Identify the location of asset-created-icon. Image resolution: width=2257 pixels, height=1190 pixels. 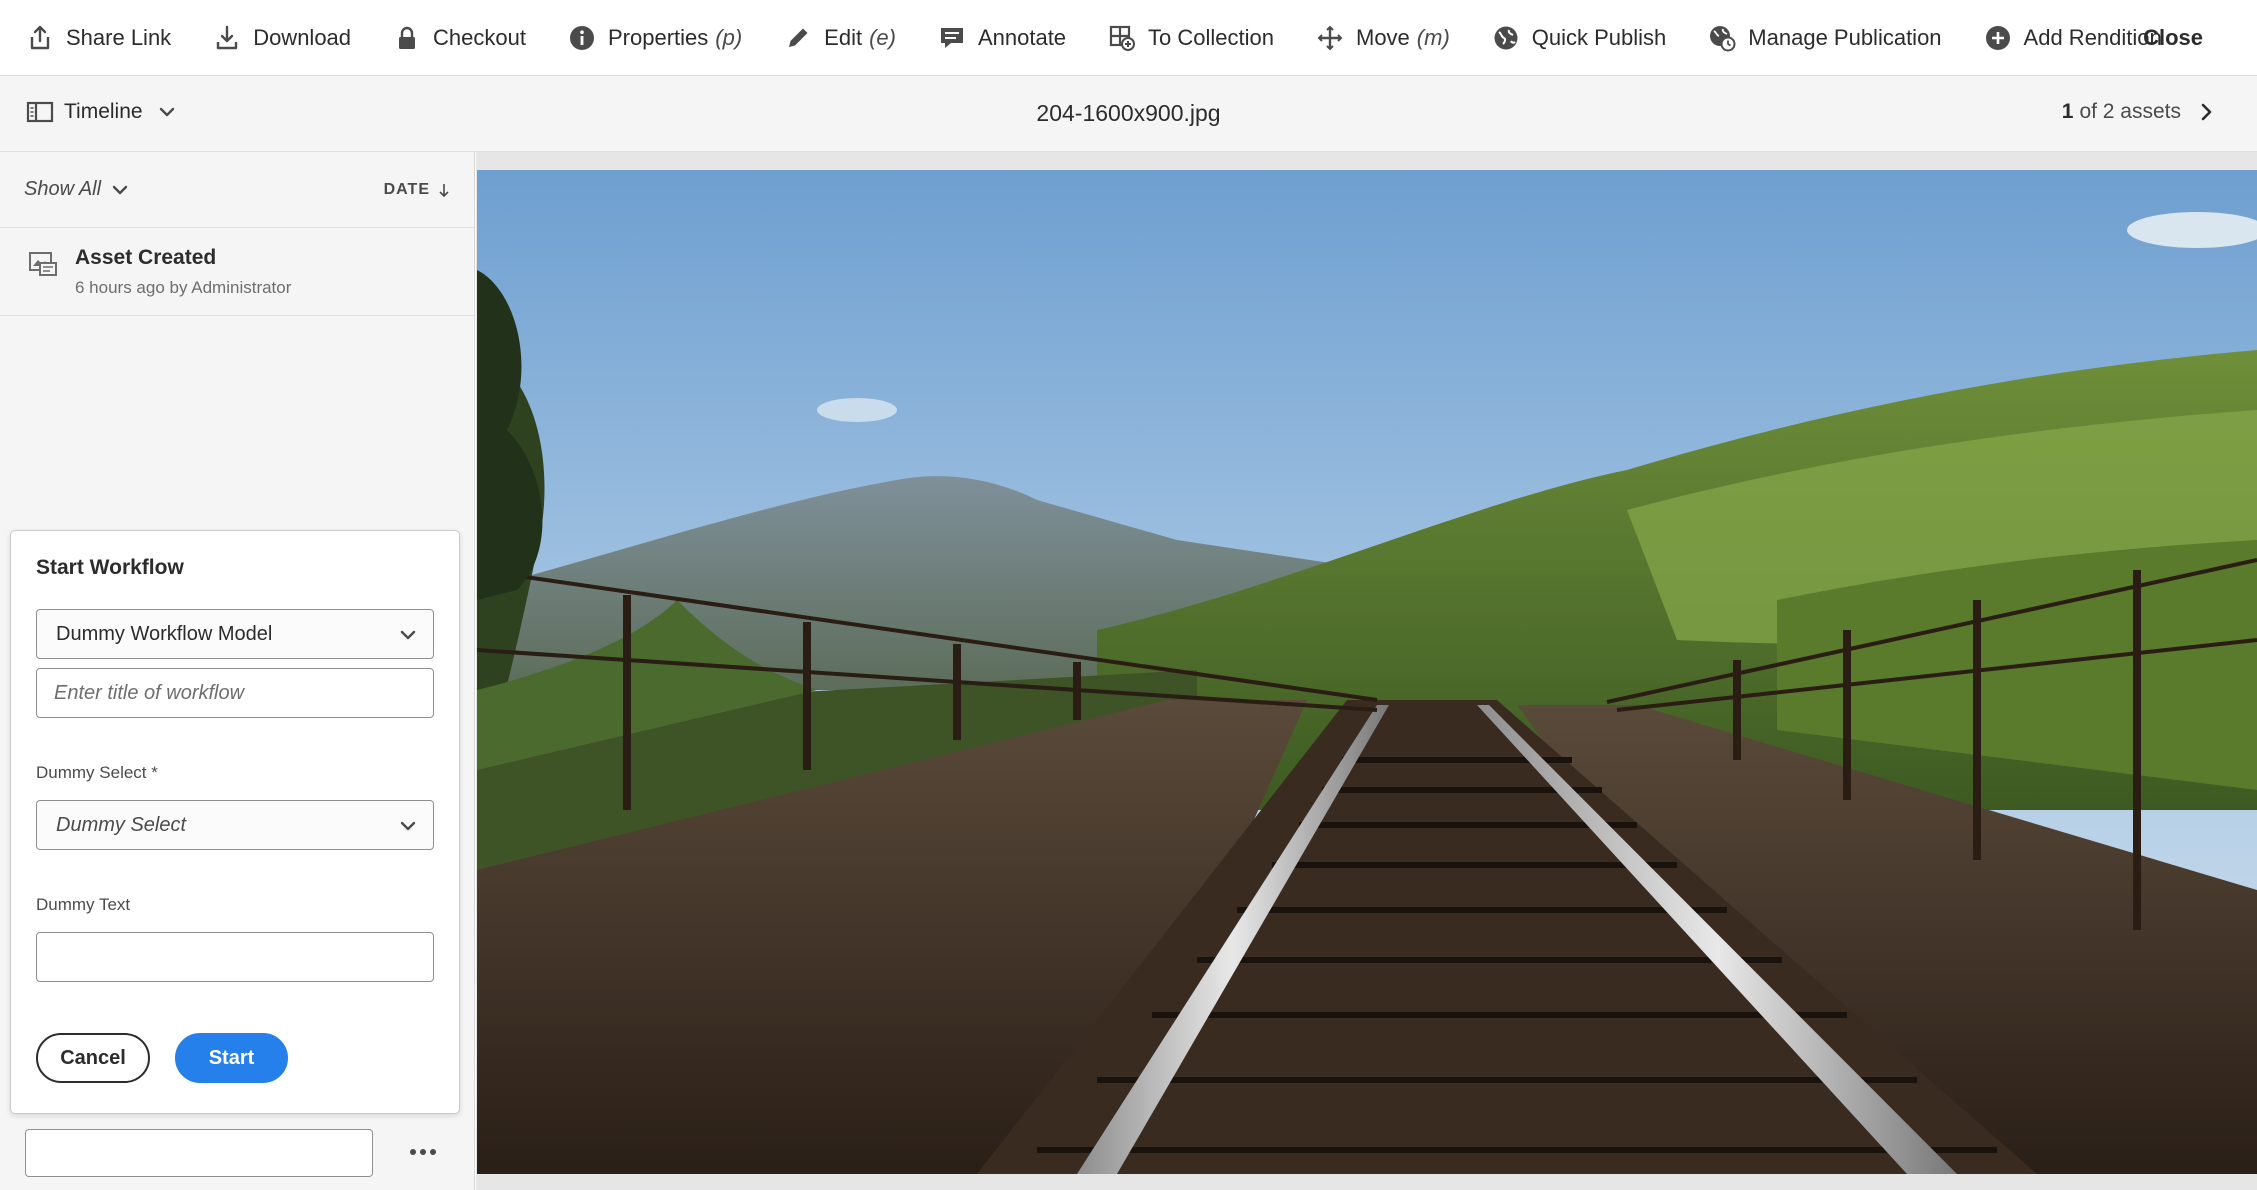
(43, 264).